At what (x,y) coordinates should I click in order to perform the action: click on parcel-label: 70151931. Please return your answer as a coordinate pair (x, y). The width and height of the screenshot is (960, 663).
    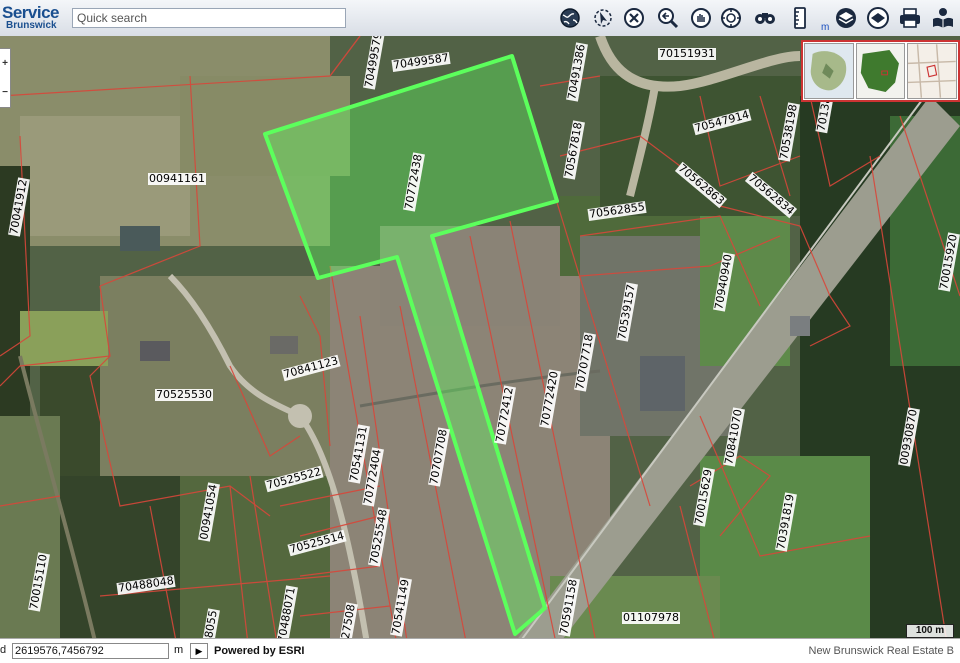
    Looking at the image, I should click on (687, 54).